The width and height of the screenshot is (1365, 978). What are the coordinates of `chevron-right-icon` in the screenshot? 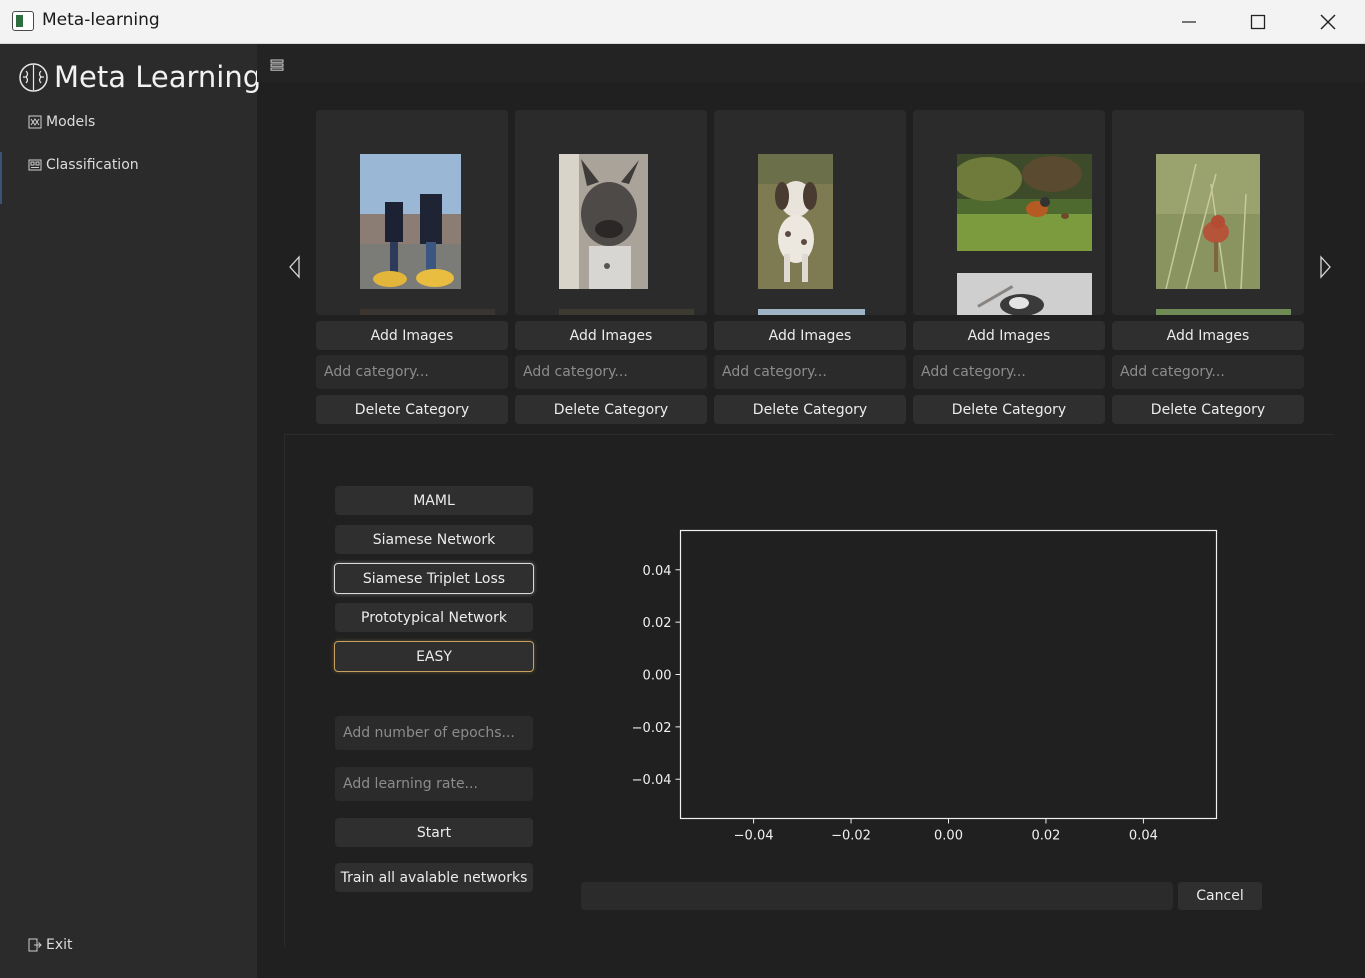 It's located at (1325, 267).